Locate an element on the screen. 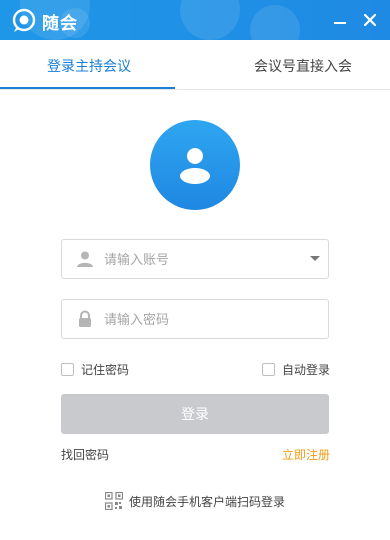 This screenshot has height=540, width=390. chevron-down-icon is located at coordinates (315, 258).